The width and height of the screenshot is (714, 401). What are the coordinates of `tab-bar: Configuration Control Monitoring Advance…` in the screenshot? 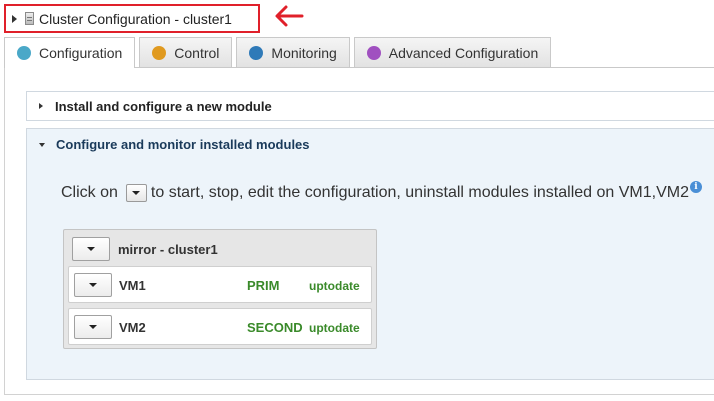 It's located at (279, 52).